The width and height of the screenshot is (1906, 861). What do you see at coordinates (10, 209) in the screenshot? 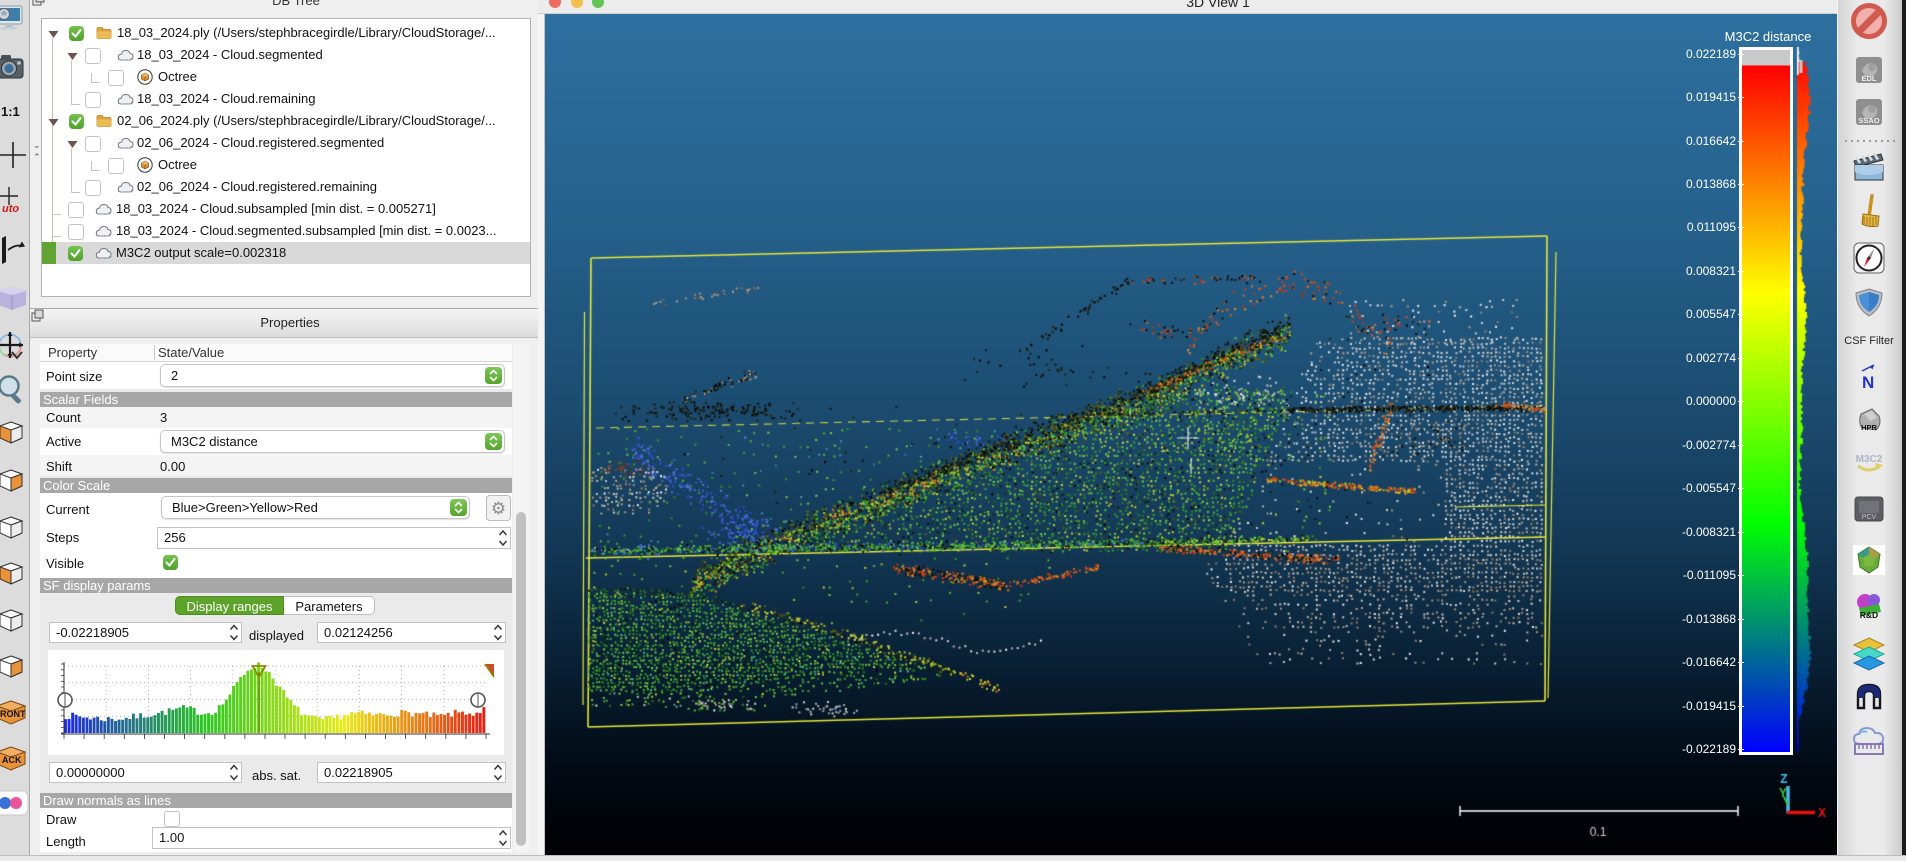
I see `svg-text: uto` at bounding box center [10, 209].